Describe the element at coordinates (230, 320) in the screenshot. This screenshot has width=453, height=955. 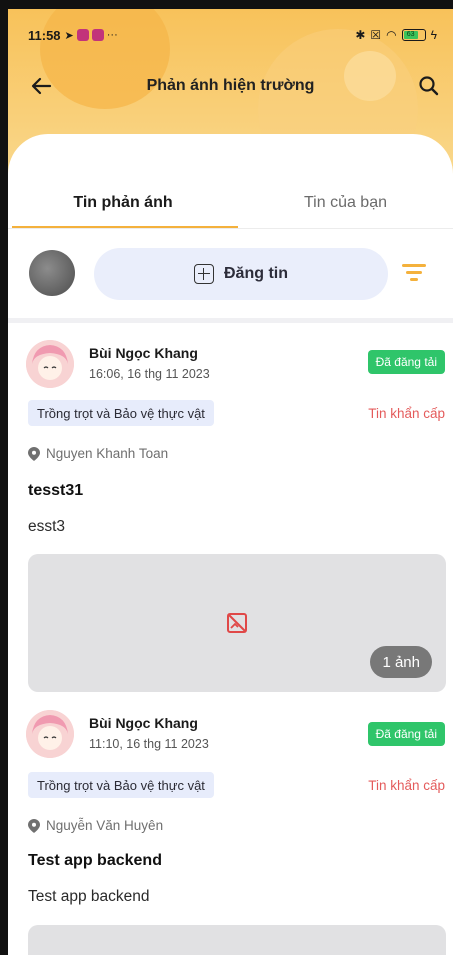
I see `section-separator` at that location.